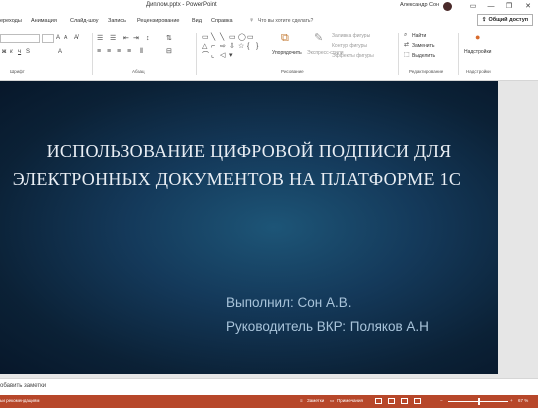 The image size is (538, 408). Describe the element at coordinates (241, 46) in the screenshot. I see `star-shape-icon: ☆` at that location.